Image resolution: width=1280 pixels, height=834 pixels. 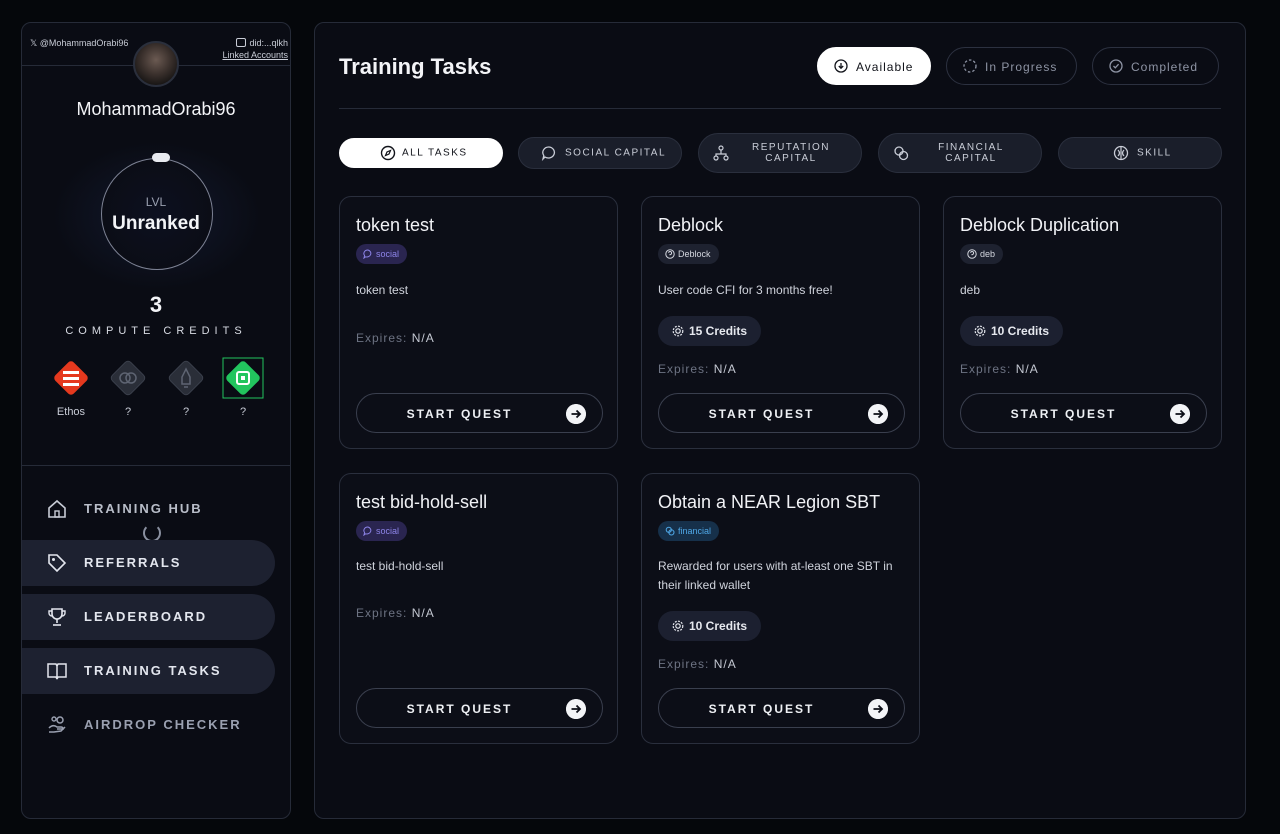 What do you see at coordinates (382, 254) in the screenshot?
I see `tag-social: social` at bounding box center [382, 254].